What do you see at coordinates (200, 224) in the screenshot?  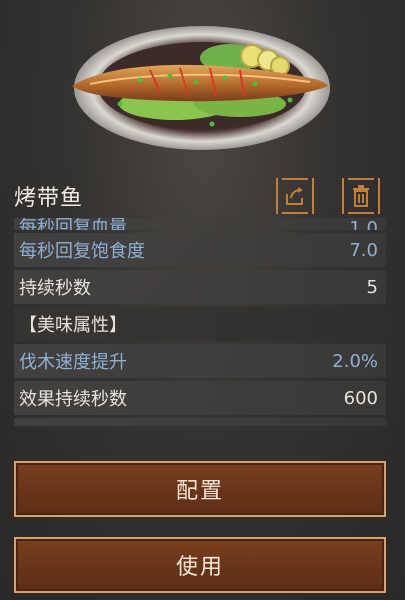 I see `stat-row: 每秒回复血量 1.0` at bounding box center [200, 224].